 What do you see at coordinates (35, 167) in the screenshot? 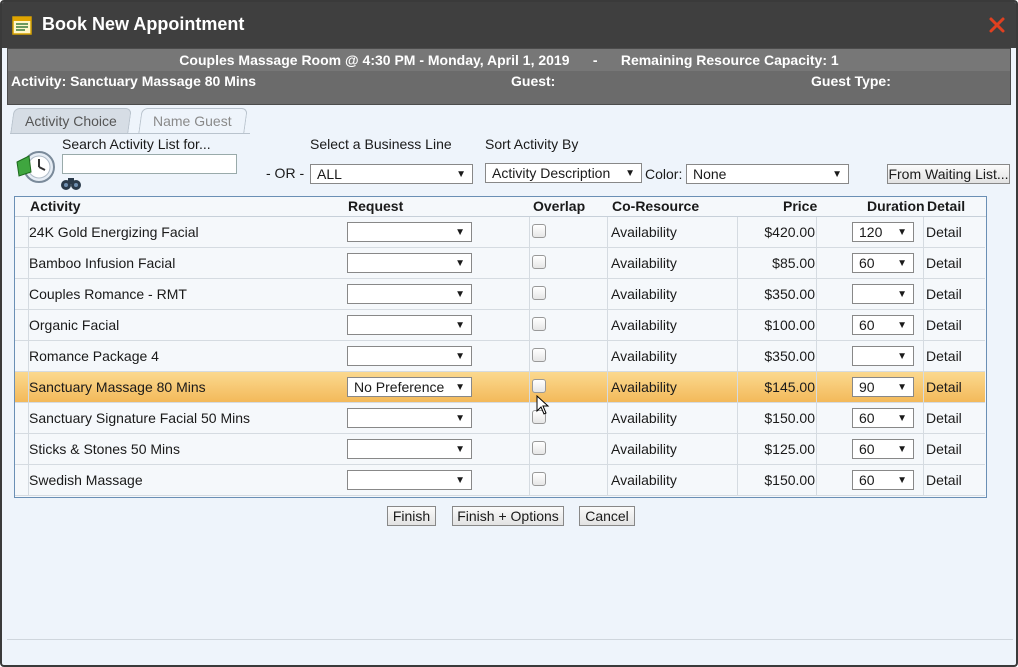
I see `activity-clock-icon` at bounding box center [35, 167].